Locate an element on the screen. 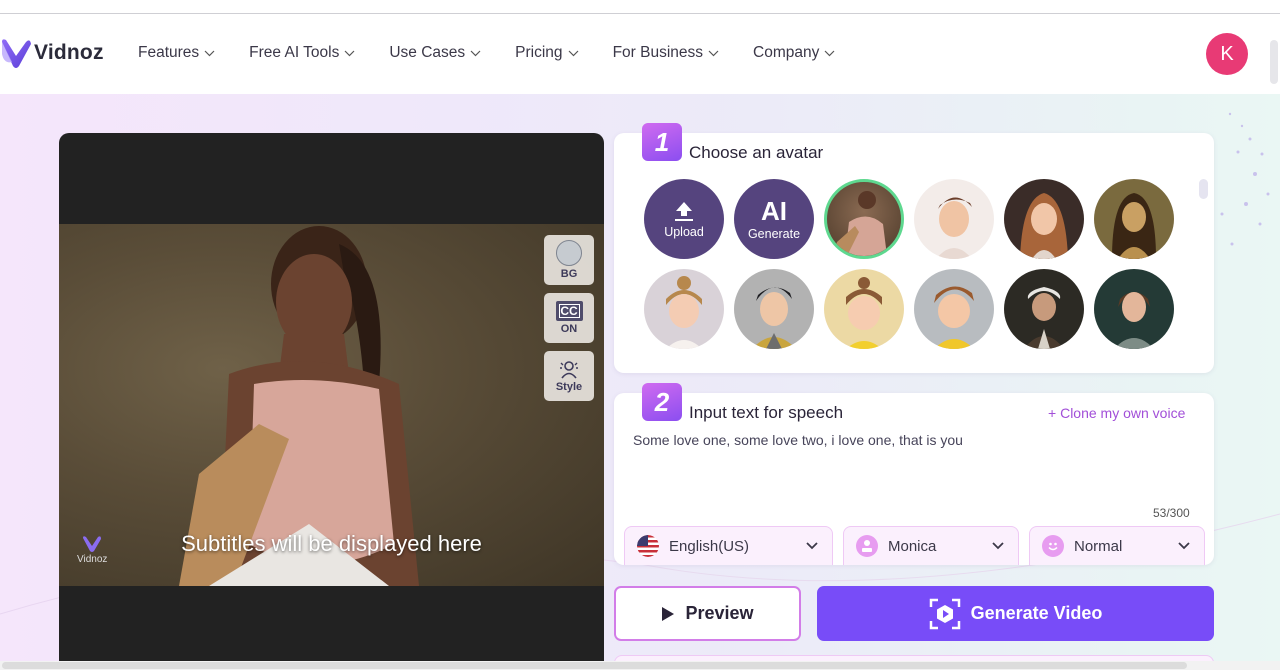 This screenshot has width=1280, height=670. video-side-tools: BG CC ON Style is located at coordinates (569, 318).